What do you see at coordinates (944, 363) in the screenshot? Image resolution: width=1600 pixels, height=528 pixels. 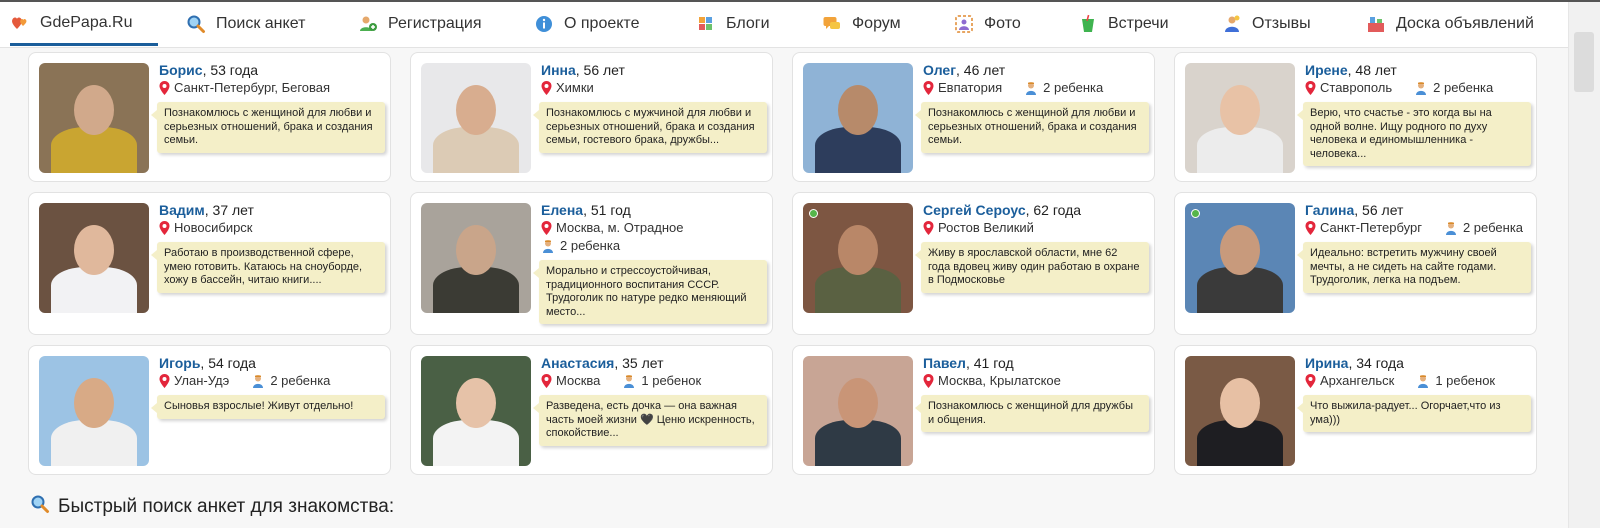 I see `profile-name: Павел` at bounding box center [944, 363].